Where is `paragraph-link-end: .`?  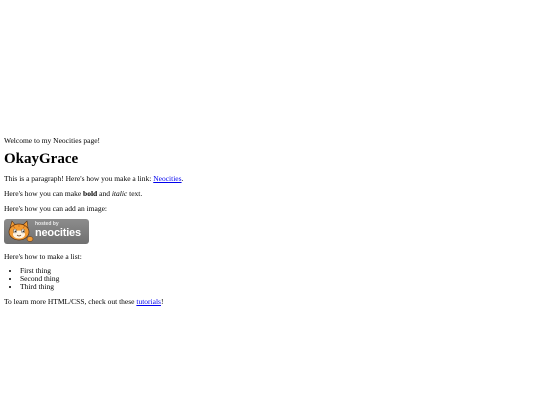 paragraph-link-end: . is located at coordinates (182, 178).